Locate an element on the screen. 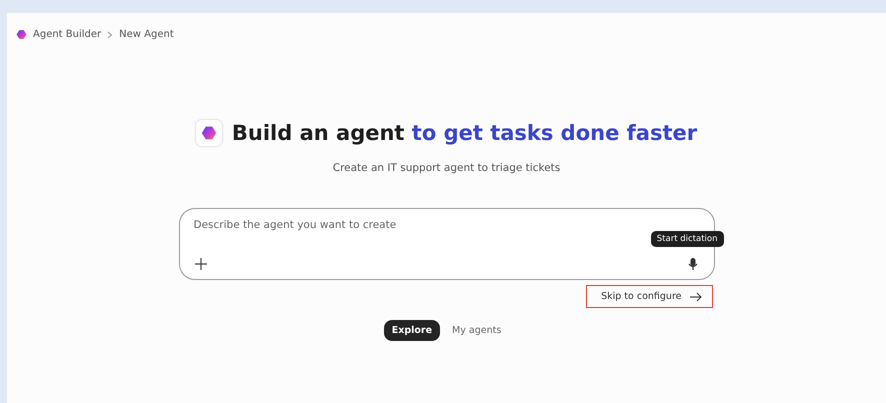 The width and height of the screenshot is (886, 403). skip-button: Skip to configure is located at coordinates (649, 296).